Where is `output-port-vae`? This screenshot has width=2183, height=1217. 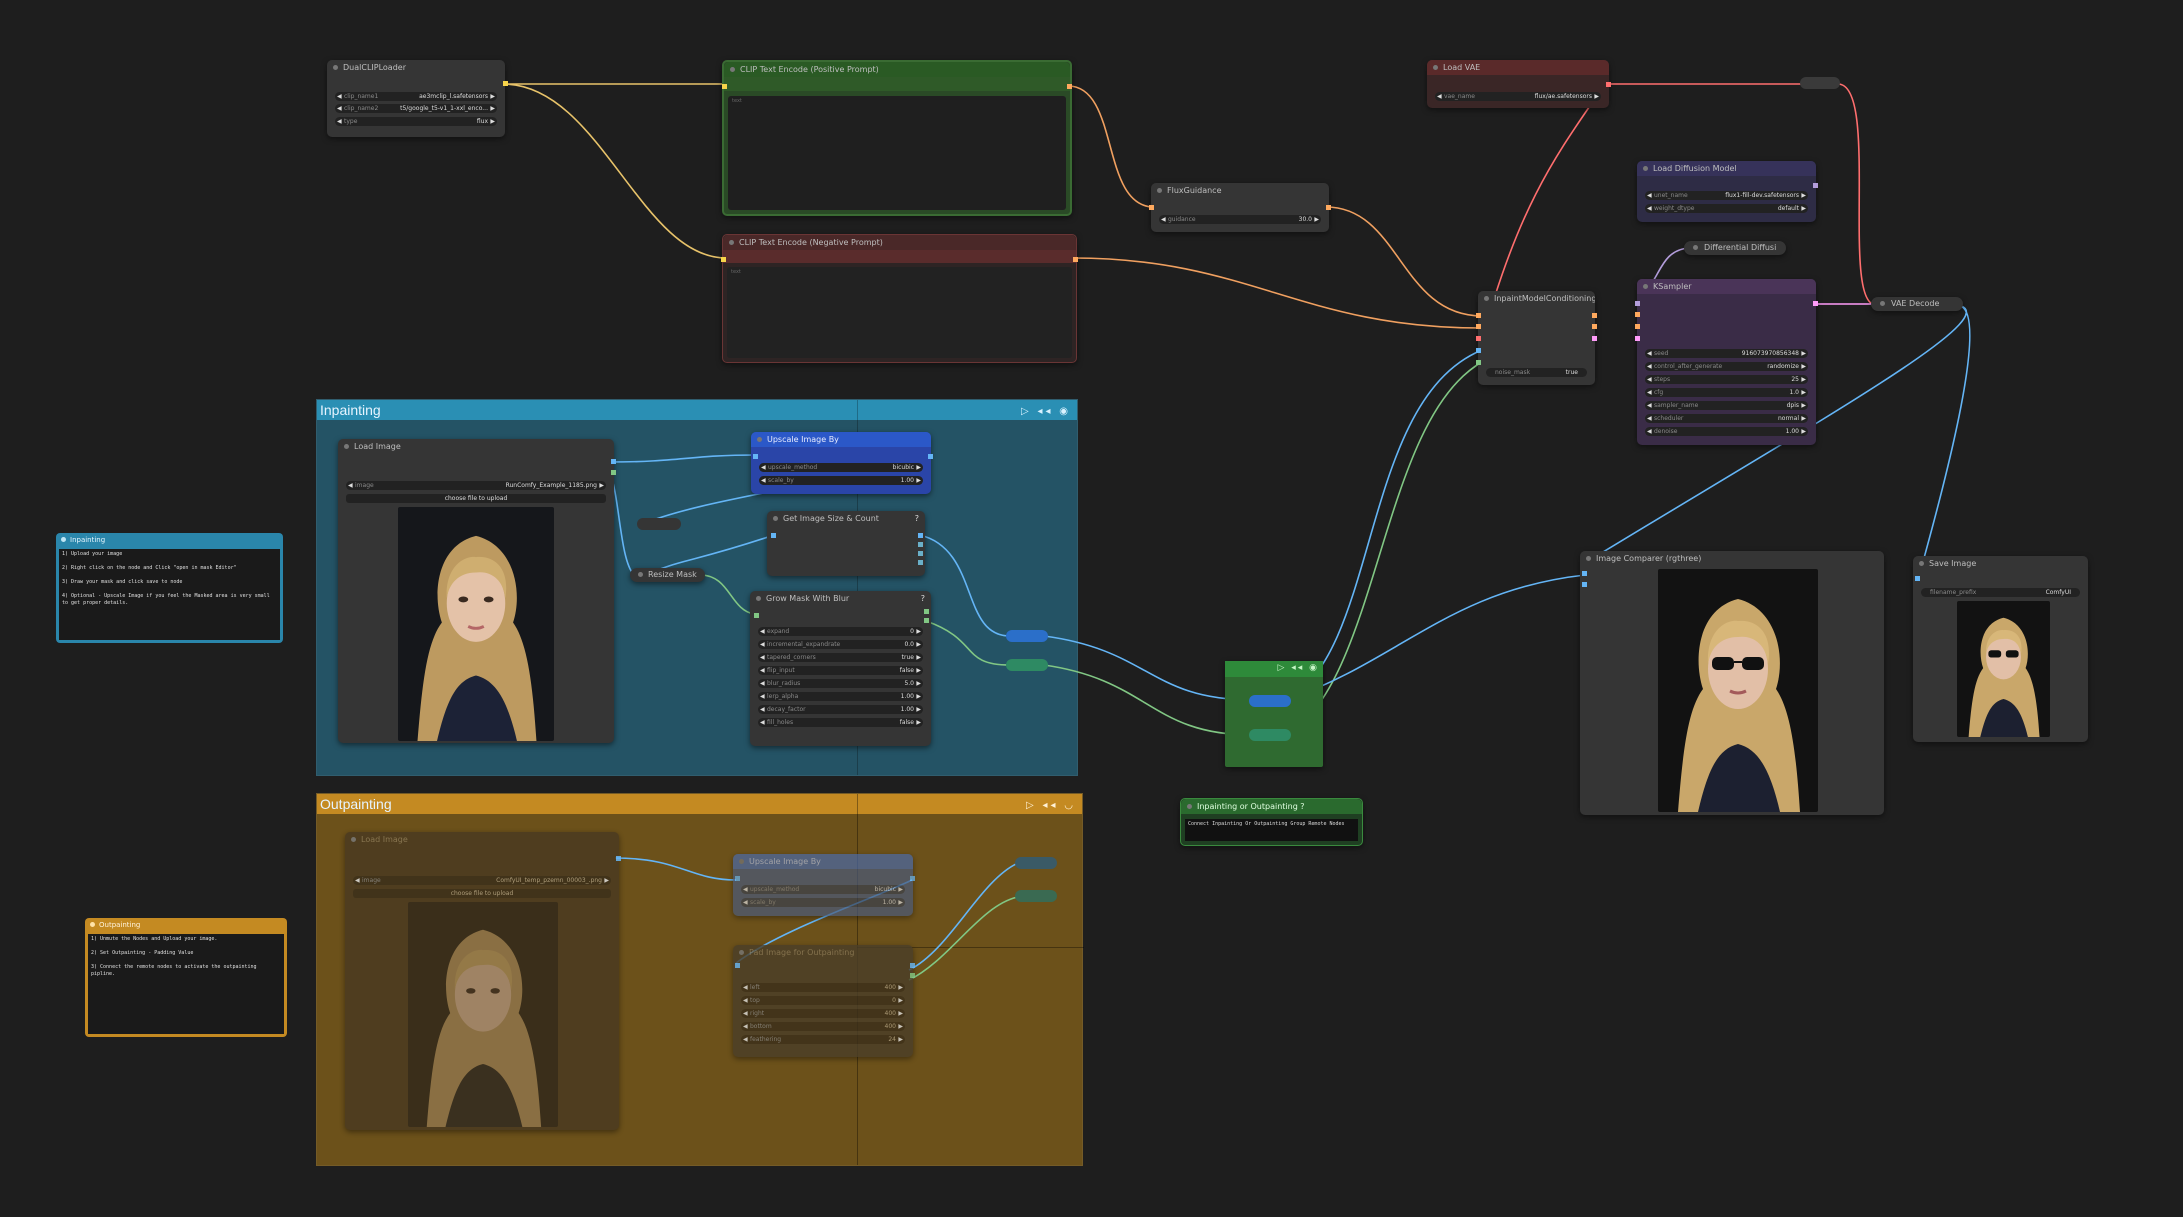
output-port-vae is located at coordinates (1608, 84).